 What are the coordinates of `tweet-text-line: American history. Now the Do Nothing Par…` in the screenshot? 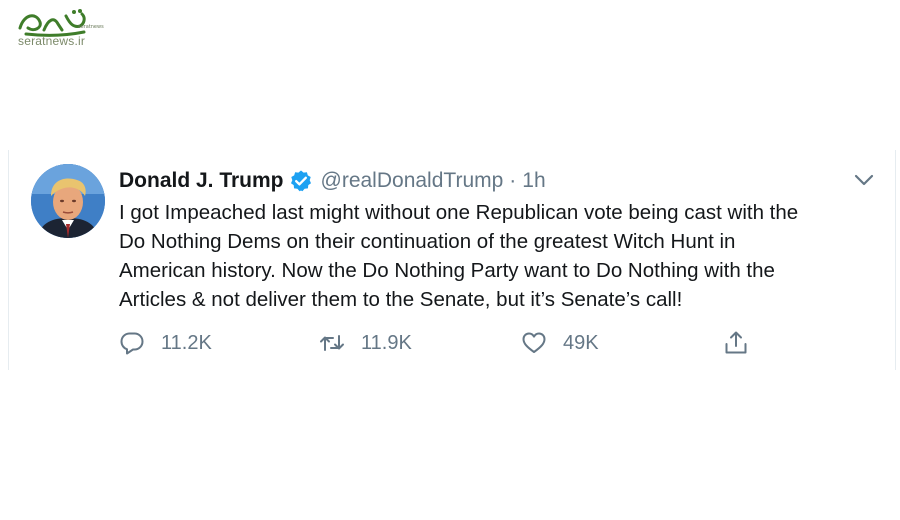 It's located at (447, 270).